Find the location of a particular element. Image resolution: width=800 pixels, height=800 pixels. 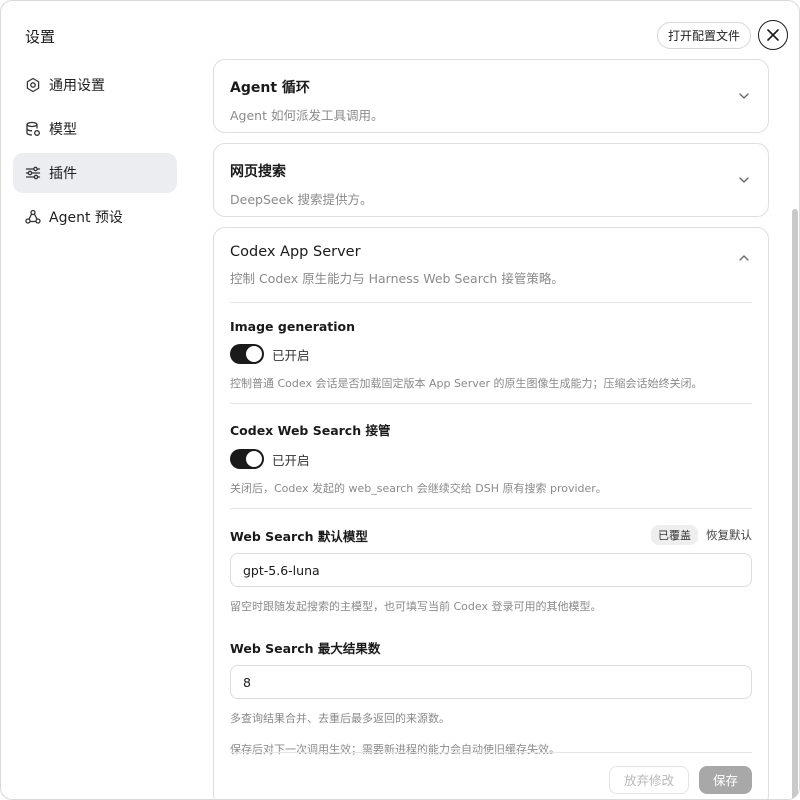

sidebar: 通用设置 模型 插件 Agent 预设 is located at coordinates (95, 153).